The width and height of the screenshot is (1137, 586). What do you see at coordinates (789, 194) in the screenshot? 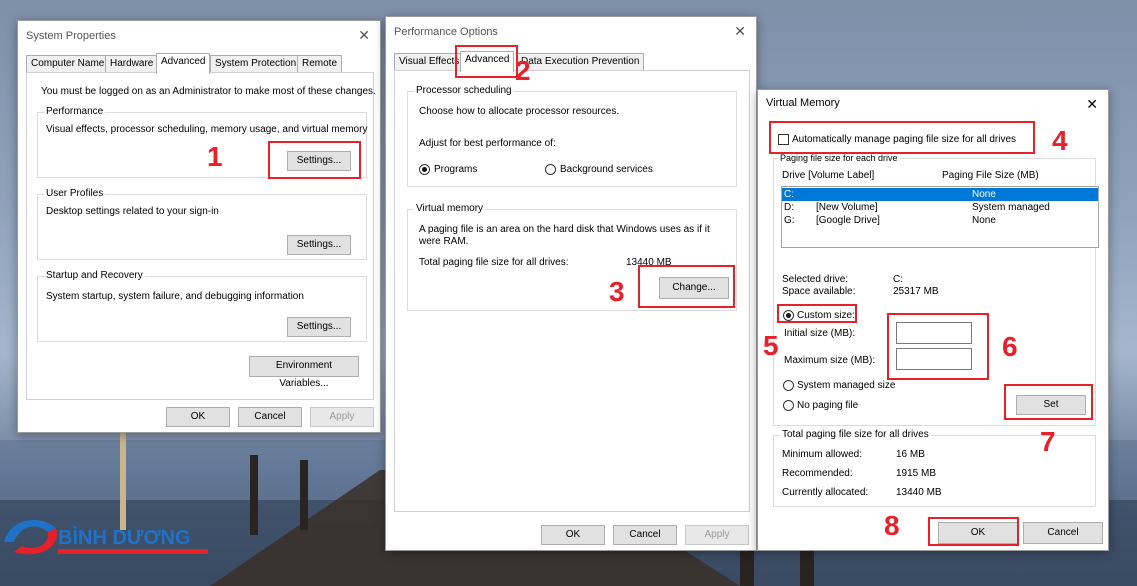
I see `drive-letter: C:` at bounding box center [789, 194].